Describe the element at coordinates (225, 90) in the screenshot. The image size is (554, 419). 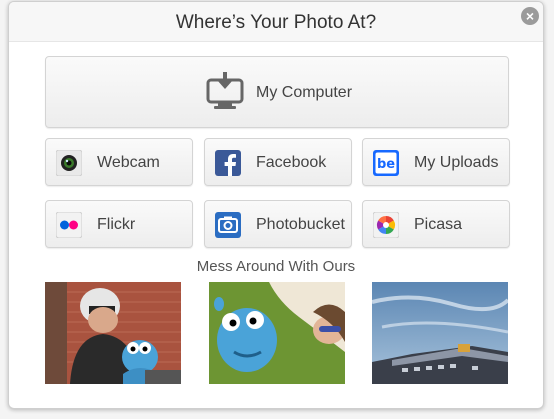
I see `computer-upload-icon` at that location.